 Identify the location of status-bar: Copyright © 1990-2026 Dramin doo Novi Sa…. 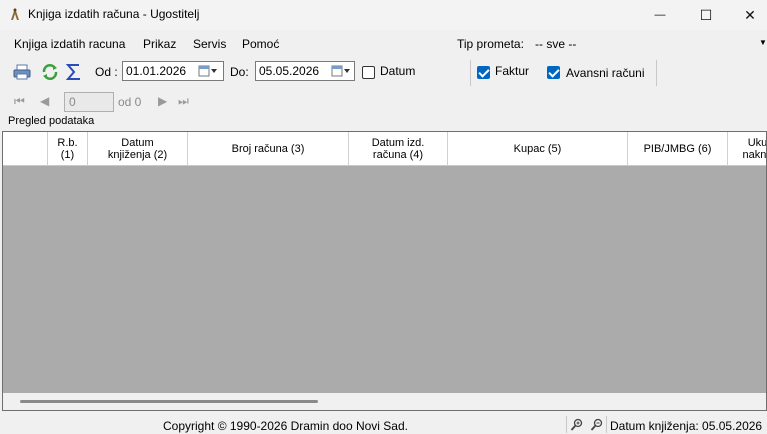
(383, 424).